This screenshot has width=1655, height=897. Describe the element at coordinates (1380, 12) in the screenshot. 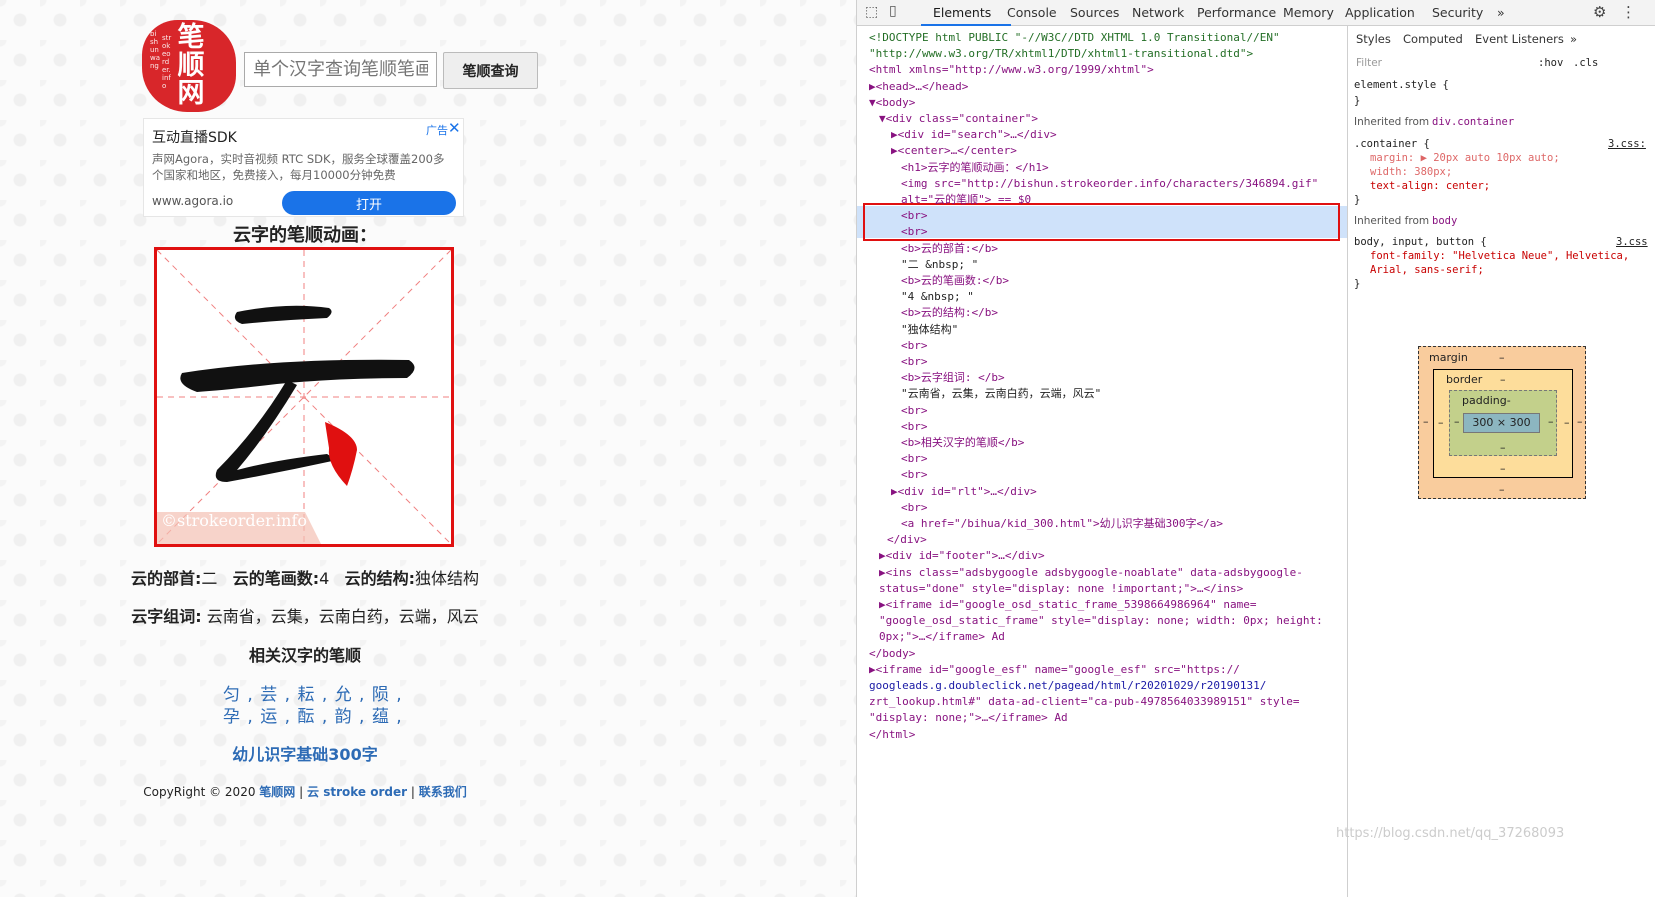

I see `tab-application: Application` at that location.